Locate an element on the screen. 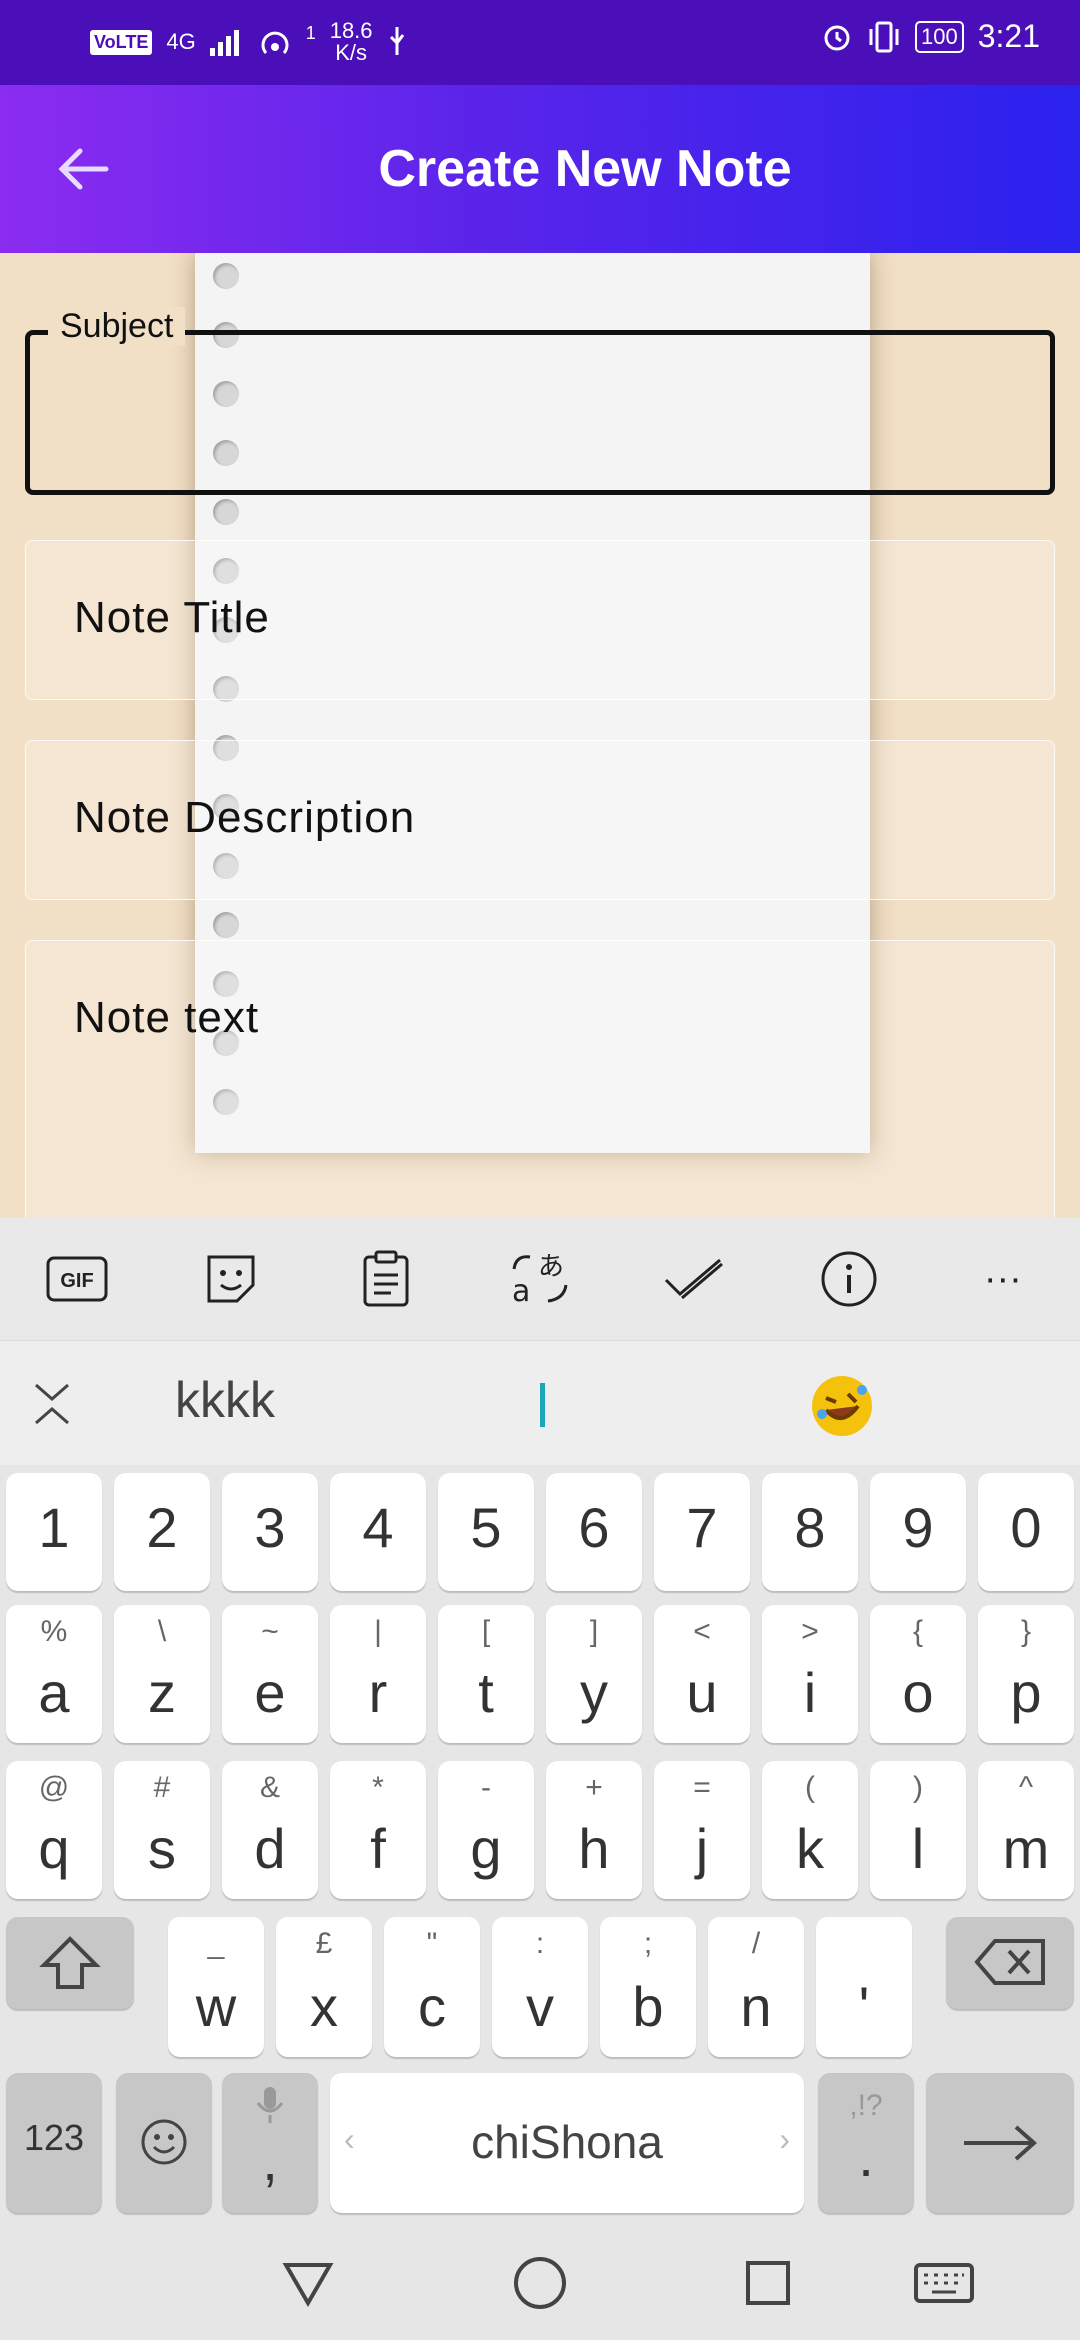  period-key: ,!? . is located at coordinates (866, 2143).